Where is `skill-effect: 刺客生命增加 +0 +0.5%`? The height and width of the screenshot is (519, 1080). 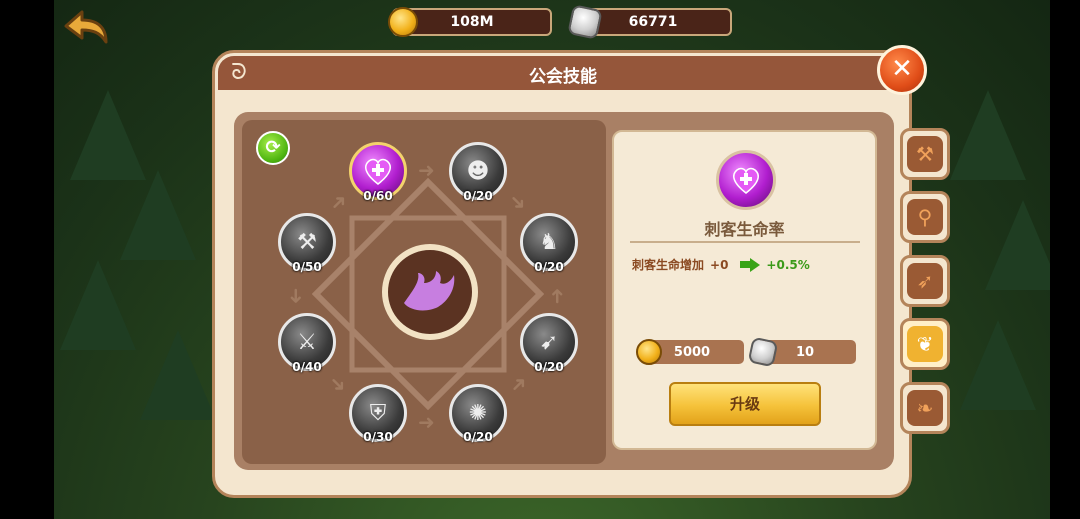
skill-effect: 刺客生命增加 +0 +0.5% is located at coordinates (721, 264).